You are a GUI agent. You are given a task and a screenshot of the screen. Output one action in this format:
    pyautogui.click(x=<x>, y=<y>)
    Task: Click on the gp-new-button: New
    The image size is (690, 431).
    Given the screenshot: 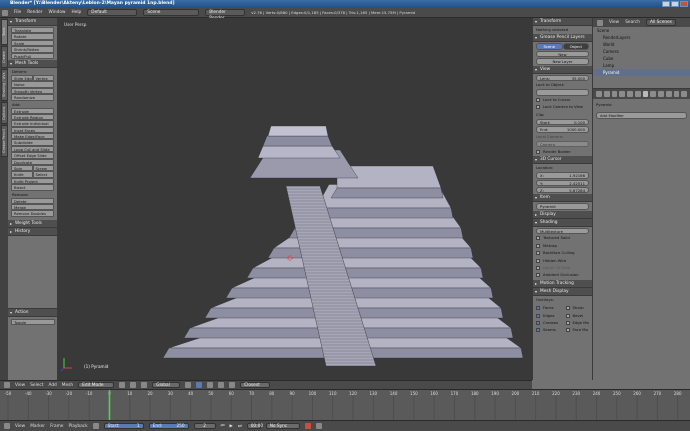 What is the action you would take?
    pyautogui.click(x=562, y=54)
    